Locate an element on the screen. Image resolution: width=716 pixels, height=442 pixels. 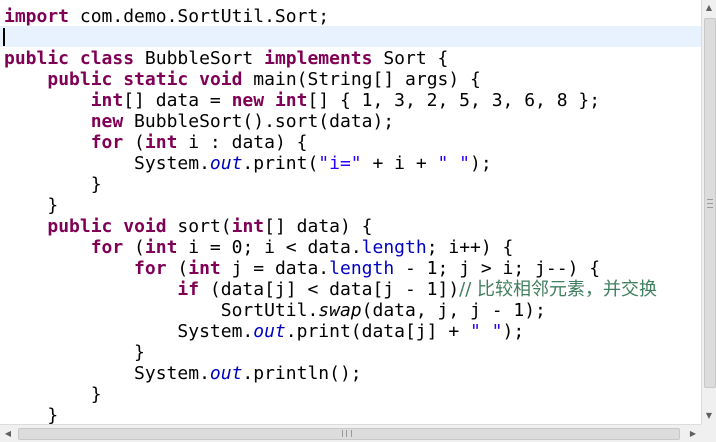
code-token: j = data. is located at coordinates (275, 268).